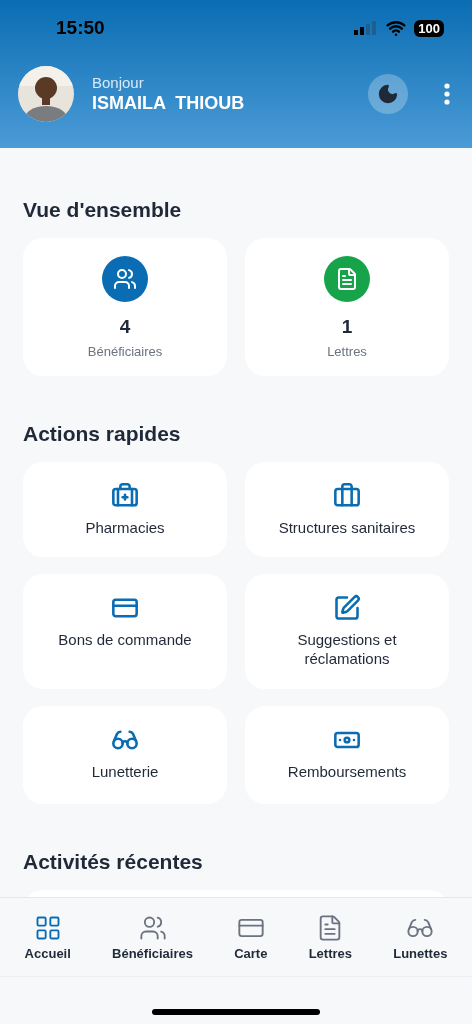 The image size is (472, 1024). Describe the element at coordinates (80, 28) in the screenshot. I see `status-time: 15:50` at that location.